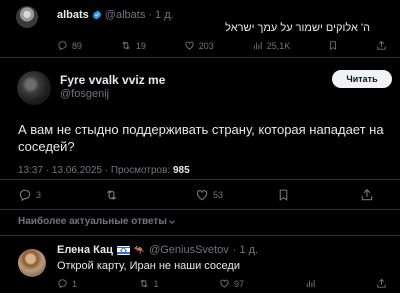 Image resolution: width=400 pixels, height=293 pixels. What do you see at coordinates (95, 170) in the screenshot?
I see `timestamp: 13:37 · 13.06.2025 · Просмотров:` at bounding box center [95, 170].